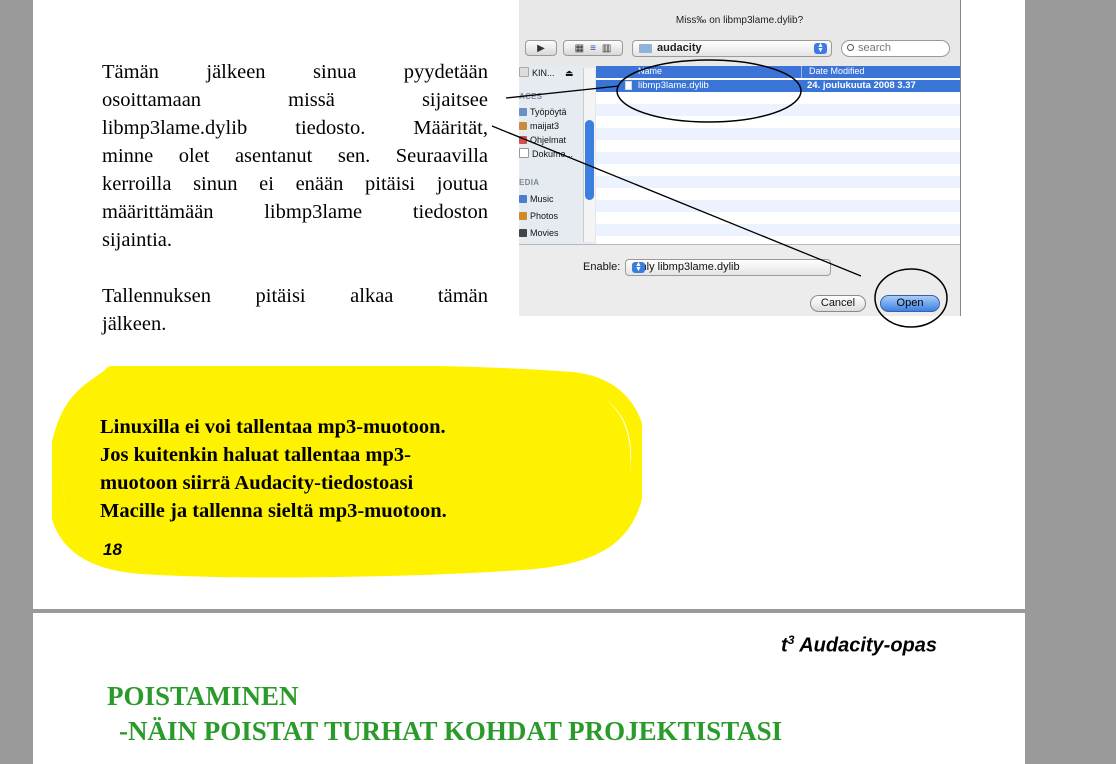 The height and width of the screenshot is (764, 1116). What do you see at coordinates (650, 71) in the screenshot?
I see `column-header-name: Name` at bounding box center [650, 71].